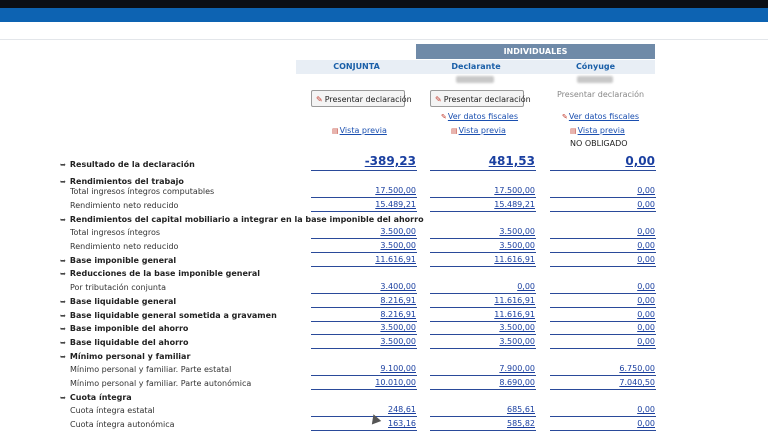 This screenshot has width=768, height=432. What do you see at coordinates (384, 15) in the screenshot?
I see `app-header-bar` at bounding box center [384, 15].